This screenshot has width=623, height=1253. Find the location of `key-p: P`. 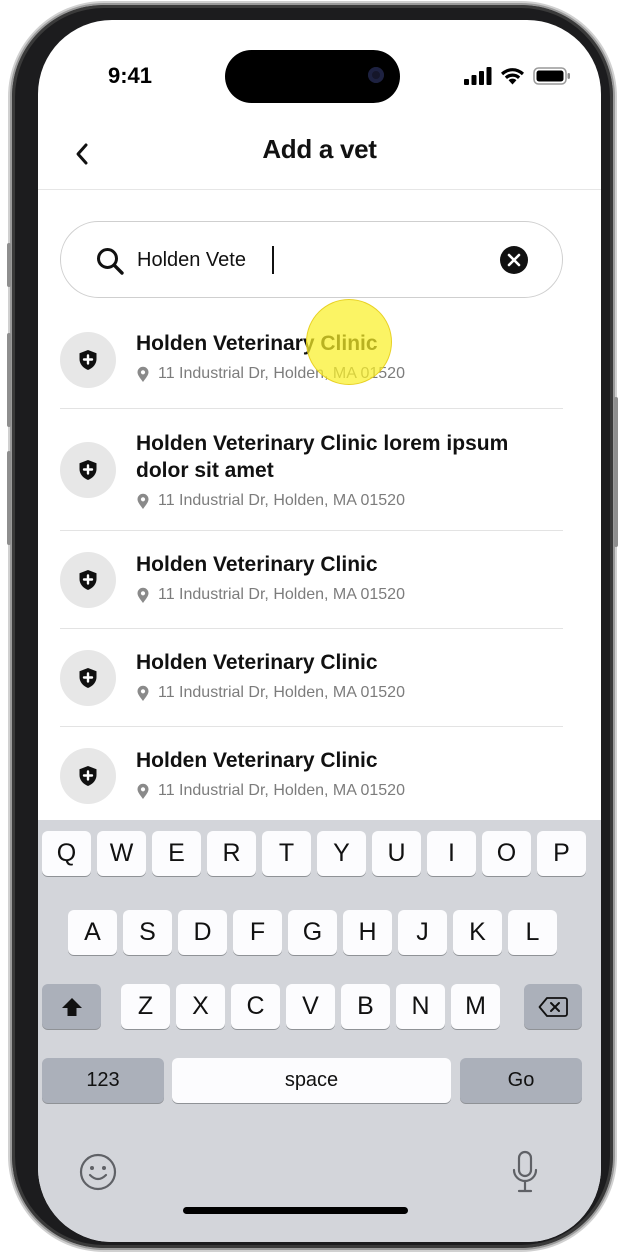

key-p: P is located at coordinates (561, 853).